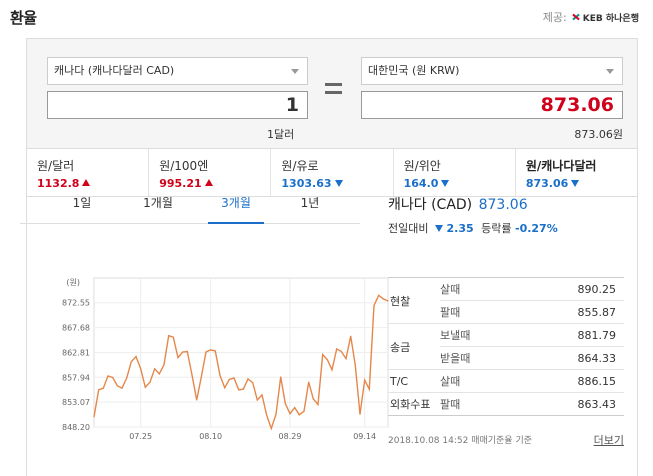  Describe the element at coordinates (76, 352) in the screenshot. I see `y-tick-label: 862.81` at that location.